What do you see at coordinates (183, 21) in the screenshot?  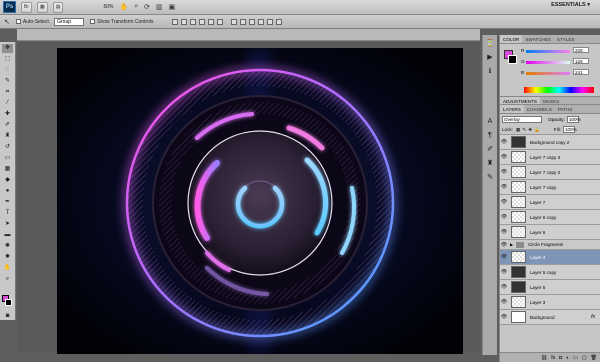 I see `align-vcenter-icon` at bounding box center [183, 21].